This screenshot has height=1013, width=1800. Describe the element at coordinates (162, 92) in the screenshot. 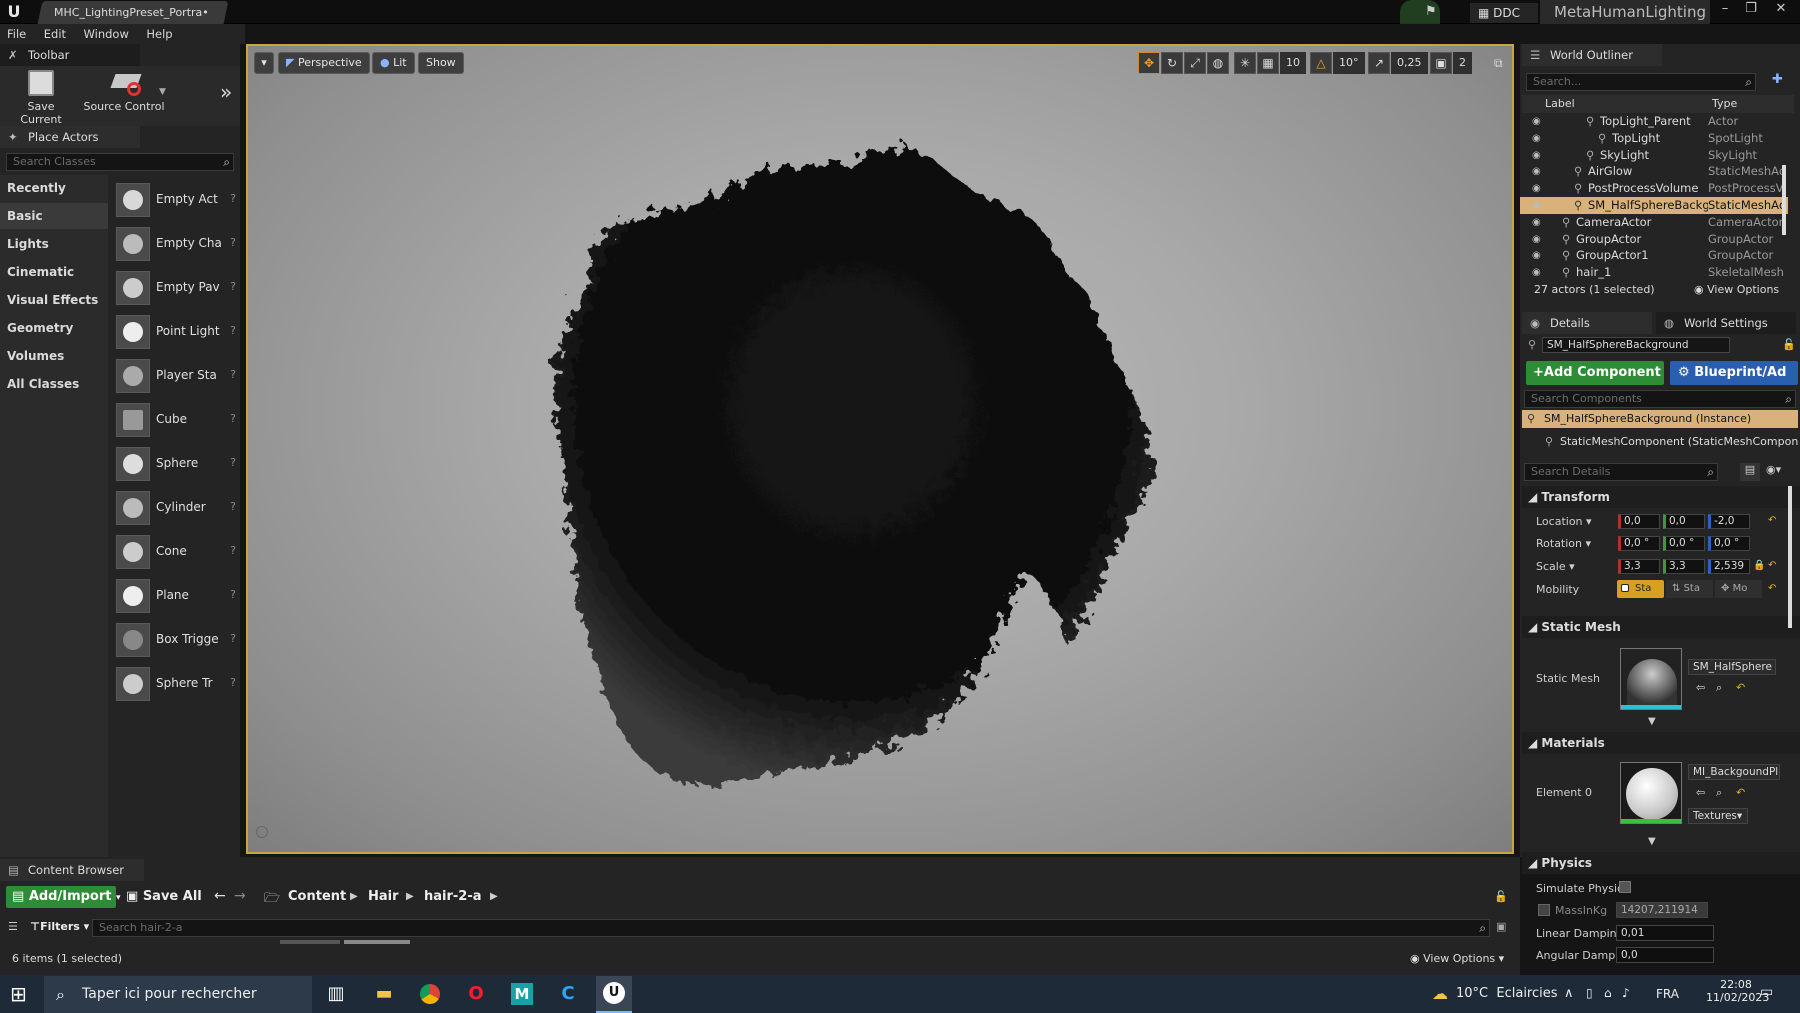

I see `source-control-dropdown-icon: ▼` at that location.